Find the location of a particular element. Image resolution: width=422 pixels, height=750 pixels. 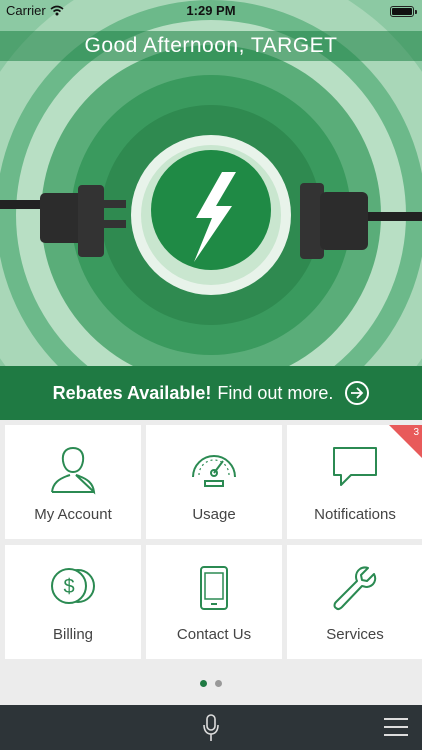

tile-notifications: 3 Notifications is located at coordinates (354, 482).